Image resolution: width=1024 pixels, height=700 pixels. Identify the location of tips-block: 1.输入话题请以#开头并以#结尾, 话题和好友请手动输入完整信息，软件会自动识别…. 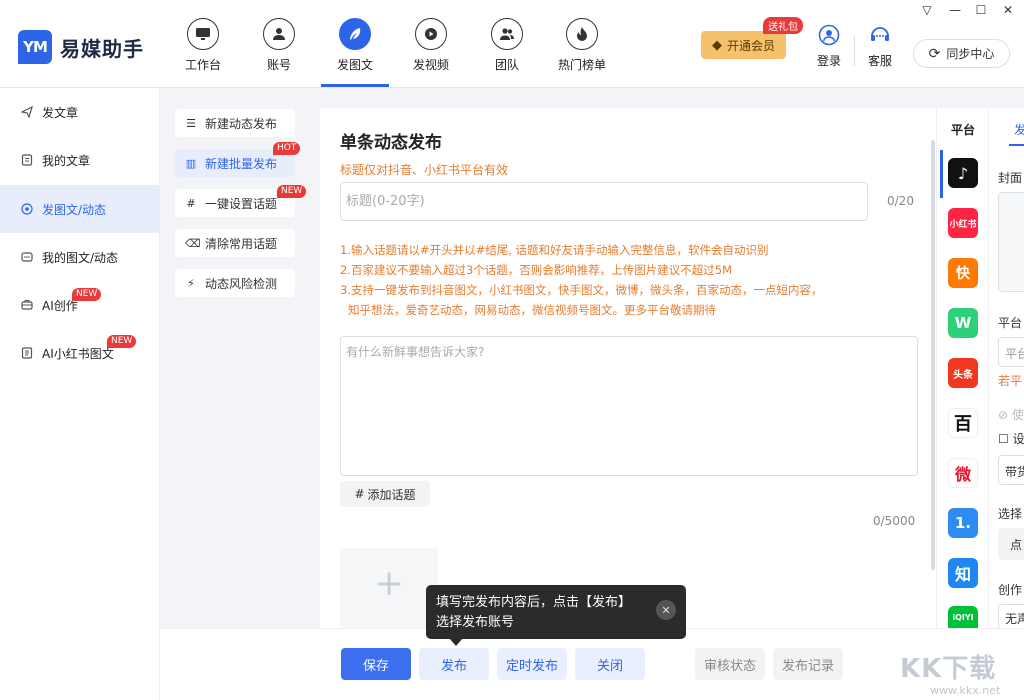
(581, 280).